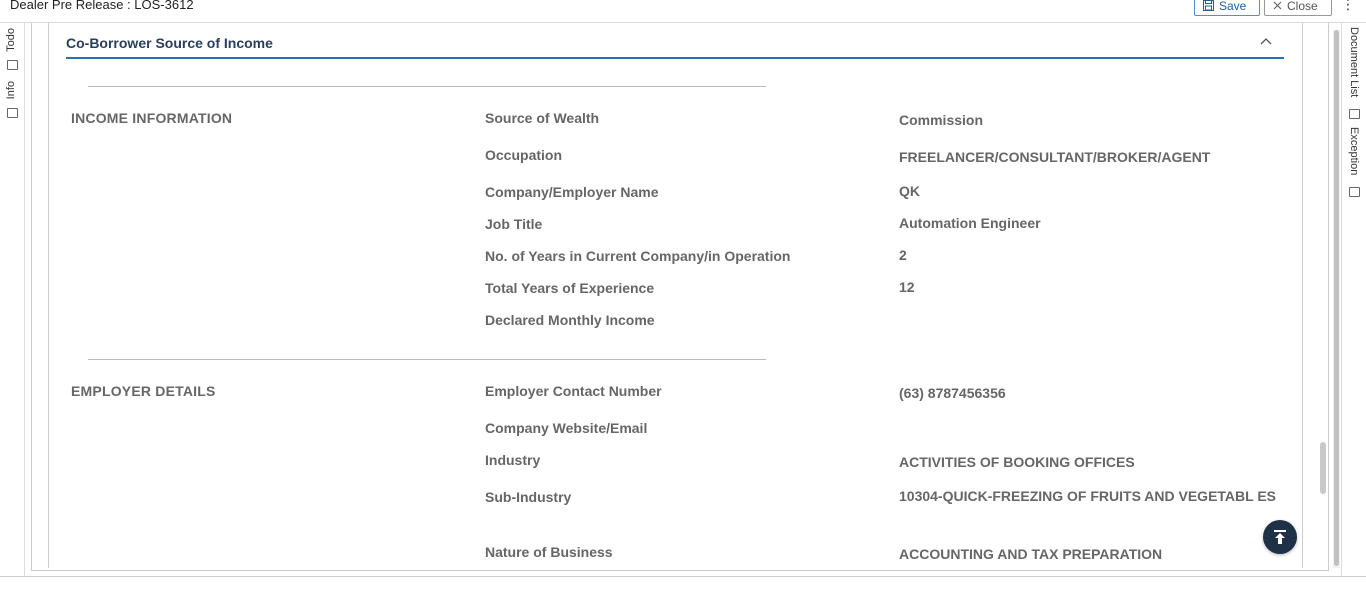 Image resolution: width=1366 pixels, height=589 pixels. What do you see at coordinates (524, 155) in the screenshot?
I see `field-label: Occupation` at bounding box center [524, 155].